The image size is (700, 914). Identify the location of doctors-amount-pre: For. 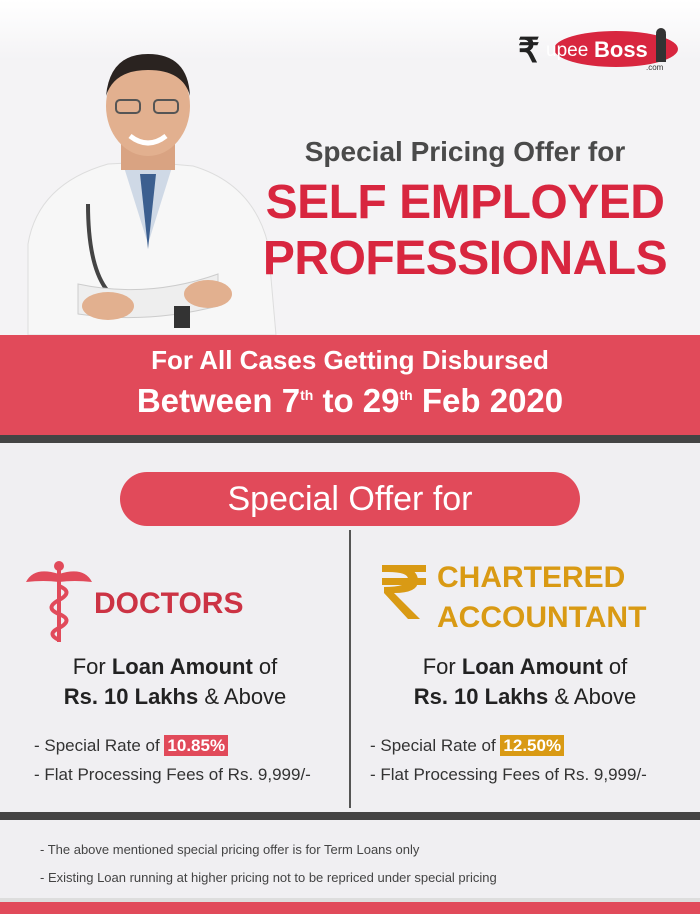
(92, 666).